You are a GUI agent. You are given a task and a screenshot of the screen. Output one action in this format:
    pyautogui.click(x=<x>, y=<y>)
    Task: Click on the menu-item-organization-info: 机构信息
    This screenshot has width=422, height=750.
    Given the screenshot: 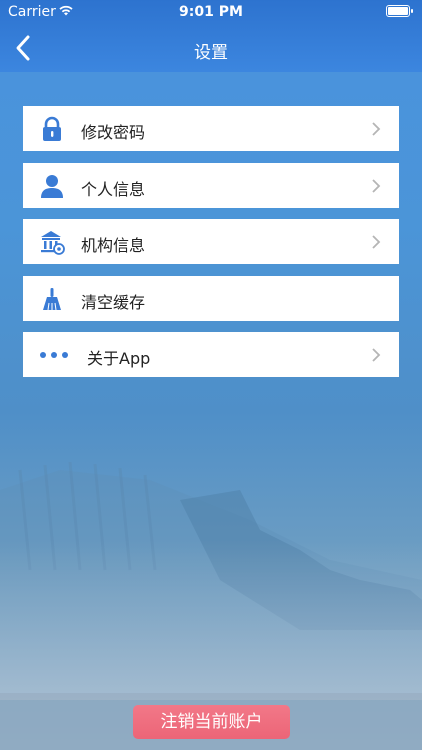 What is the action you would take?
    pyautogui.click(x=211, y=241)
    